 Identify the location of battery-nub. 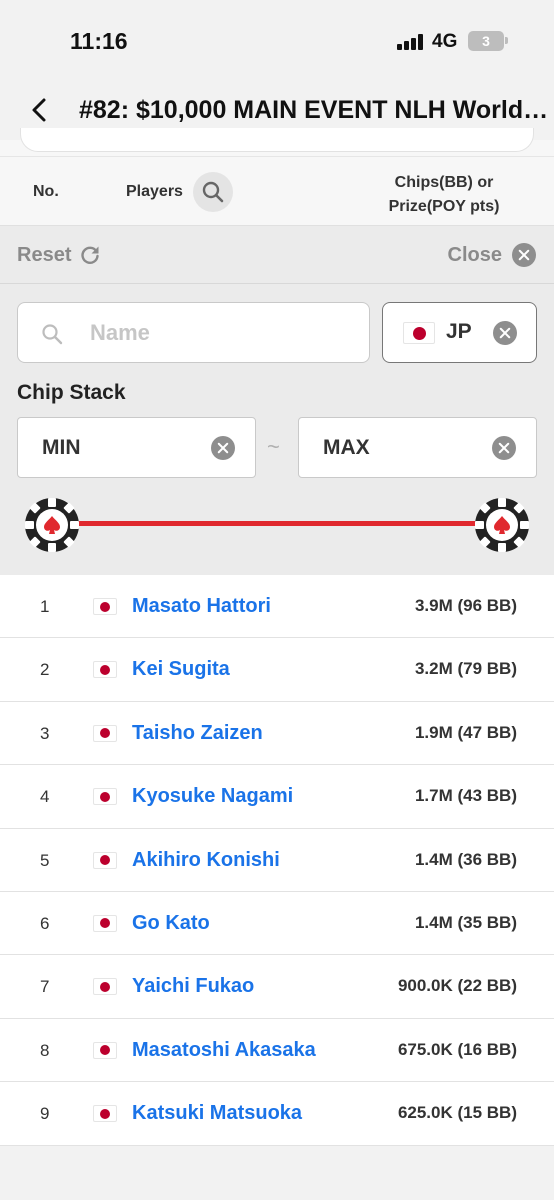
(506, 40).